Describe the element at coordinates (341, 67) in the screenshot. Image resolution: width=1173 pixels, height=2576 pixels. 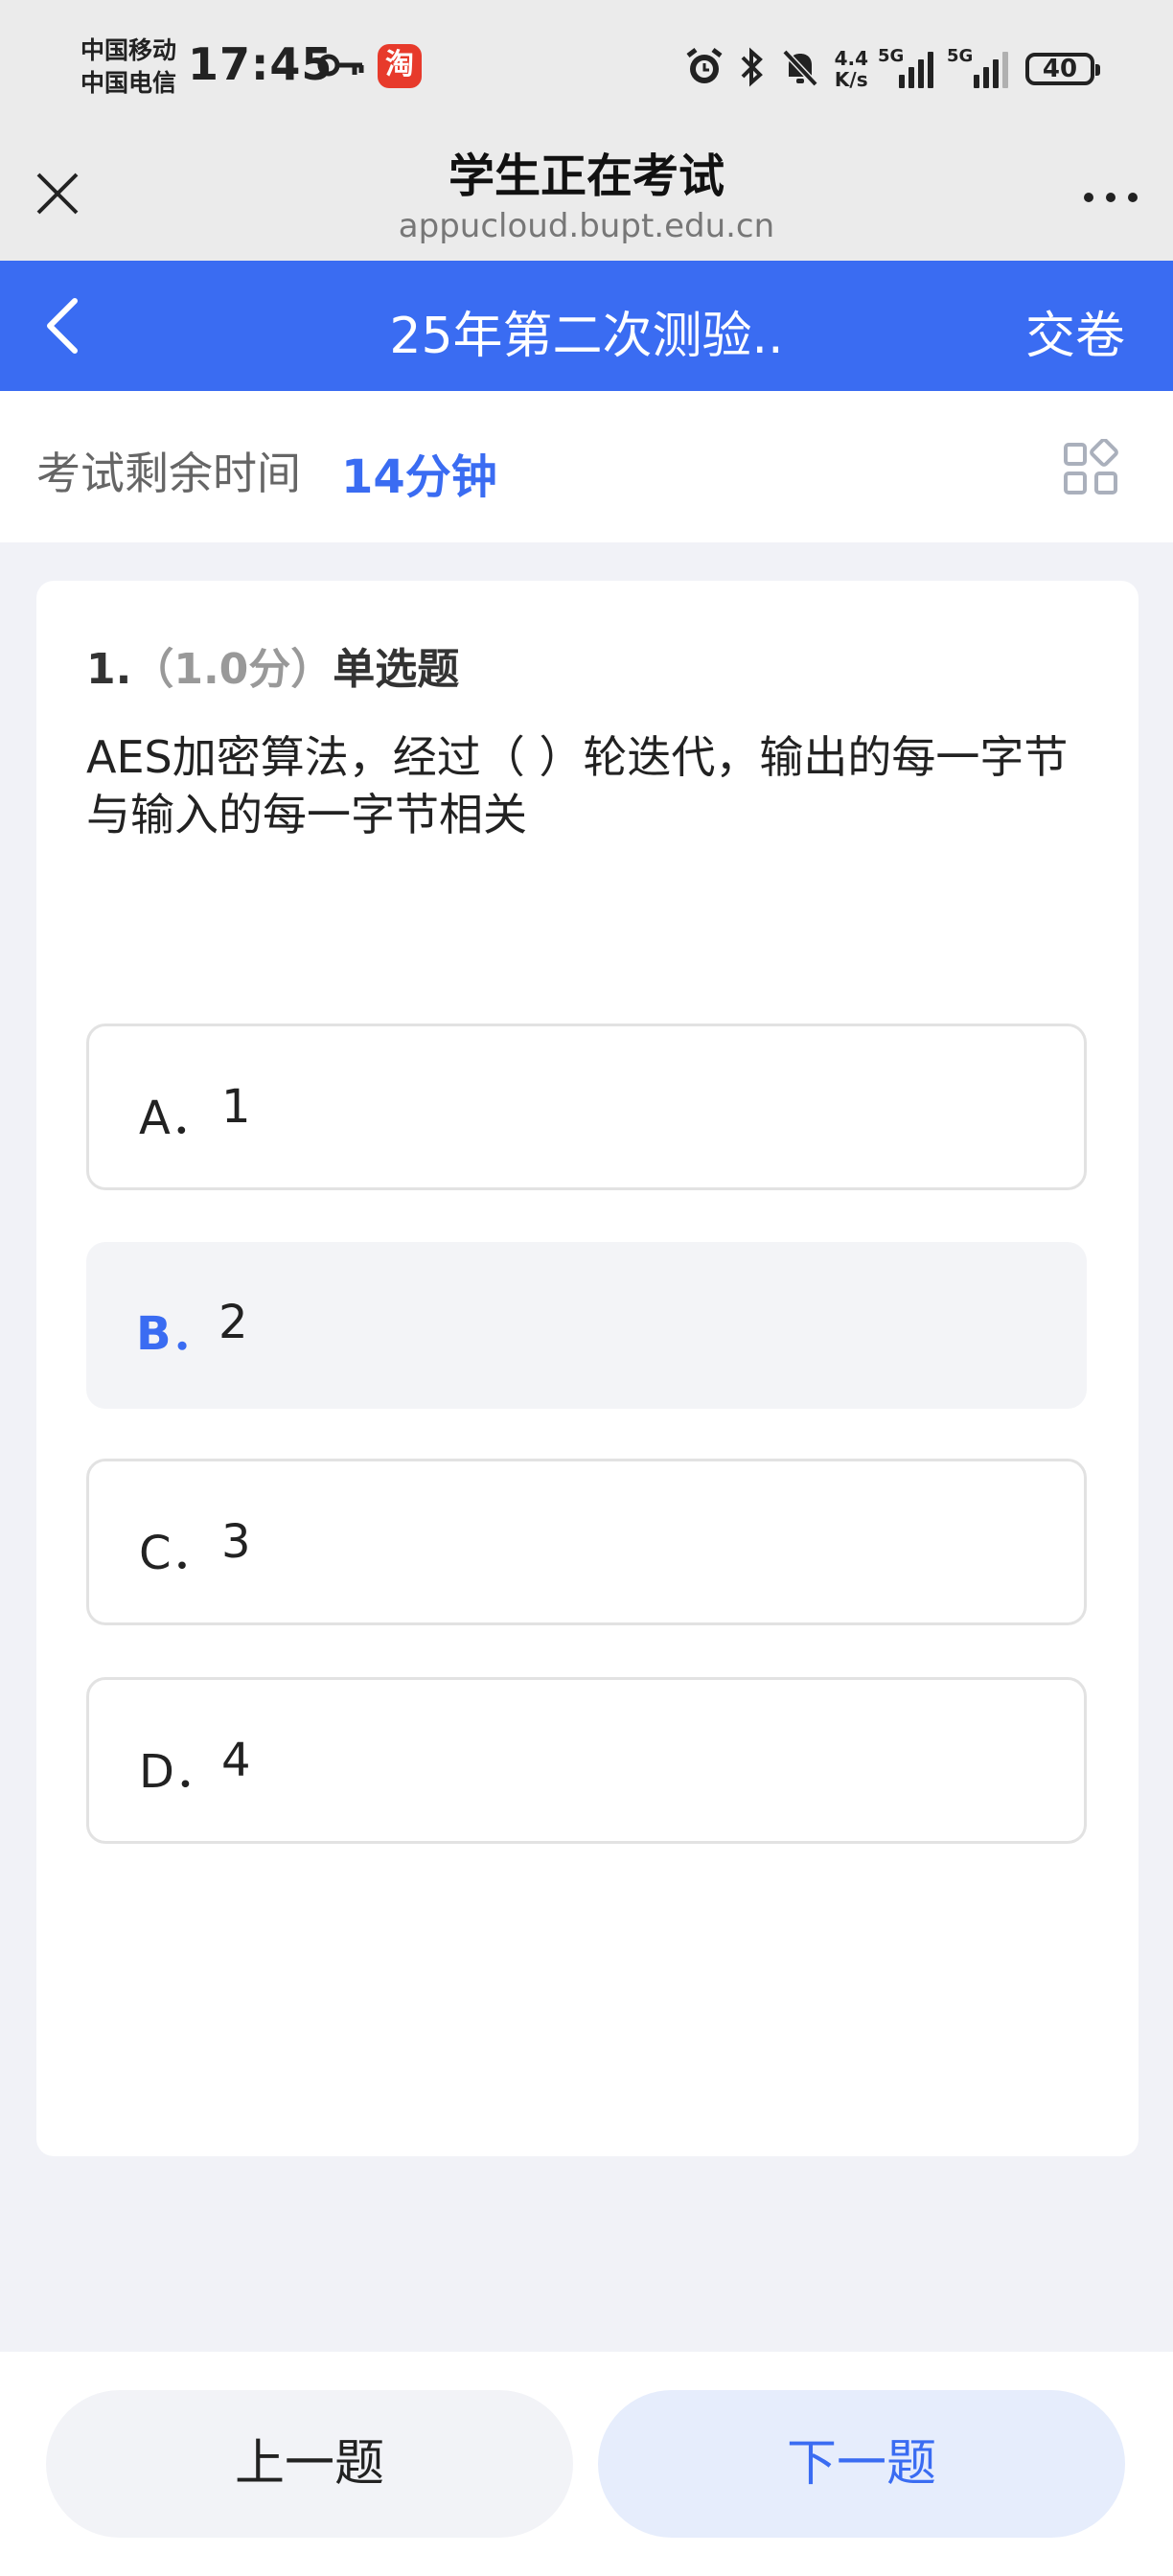
I see `key-icon` at that location.